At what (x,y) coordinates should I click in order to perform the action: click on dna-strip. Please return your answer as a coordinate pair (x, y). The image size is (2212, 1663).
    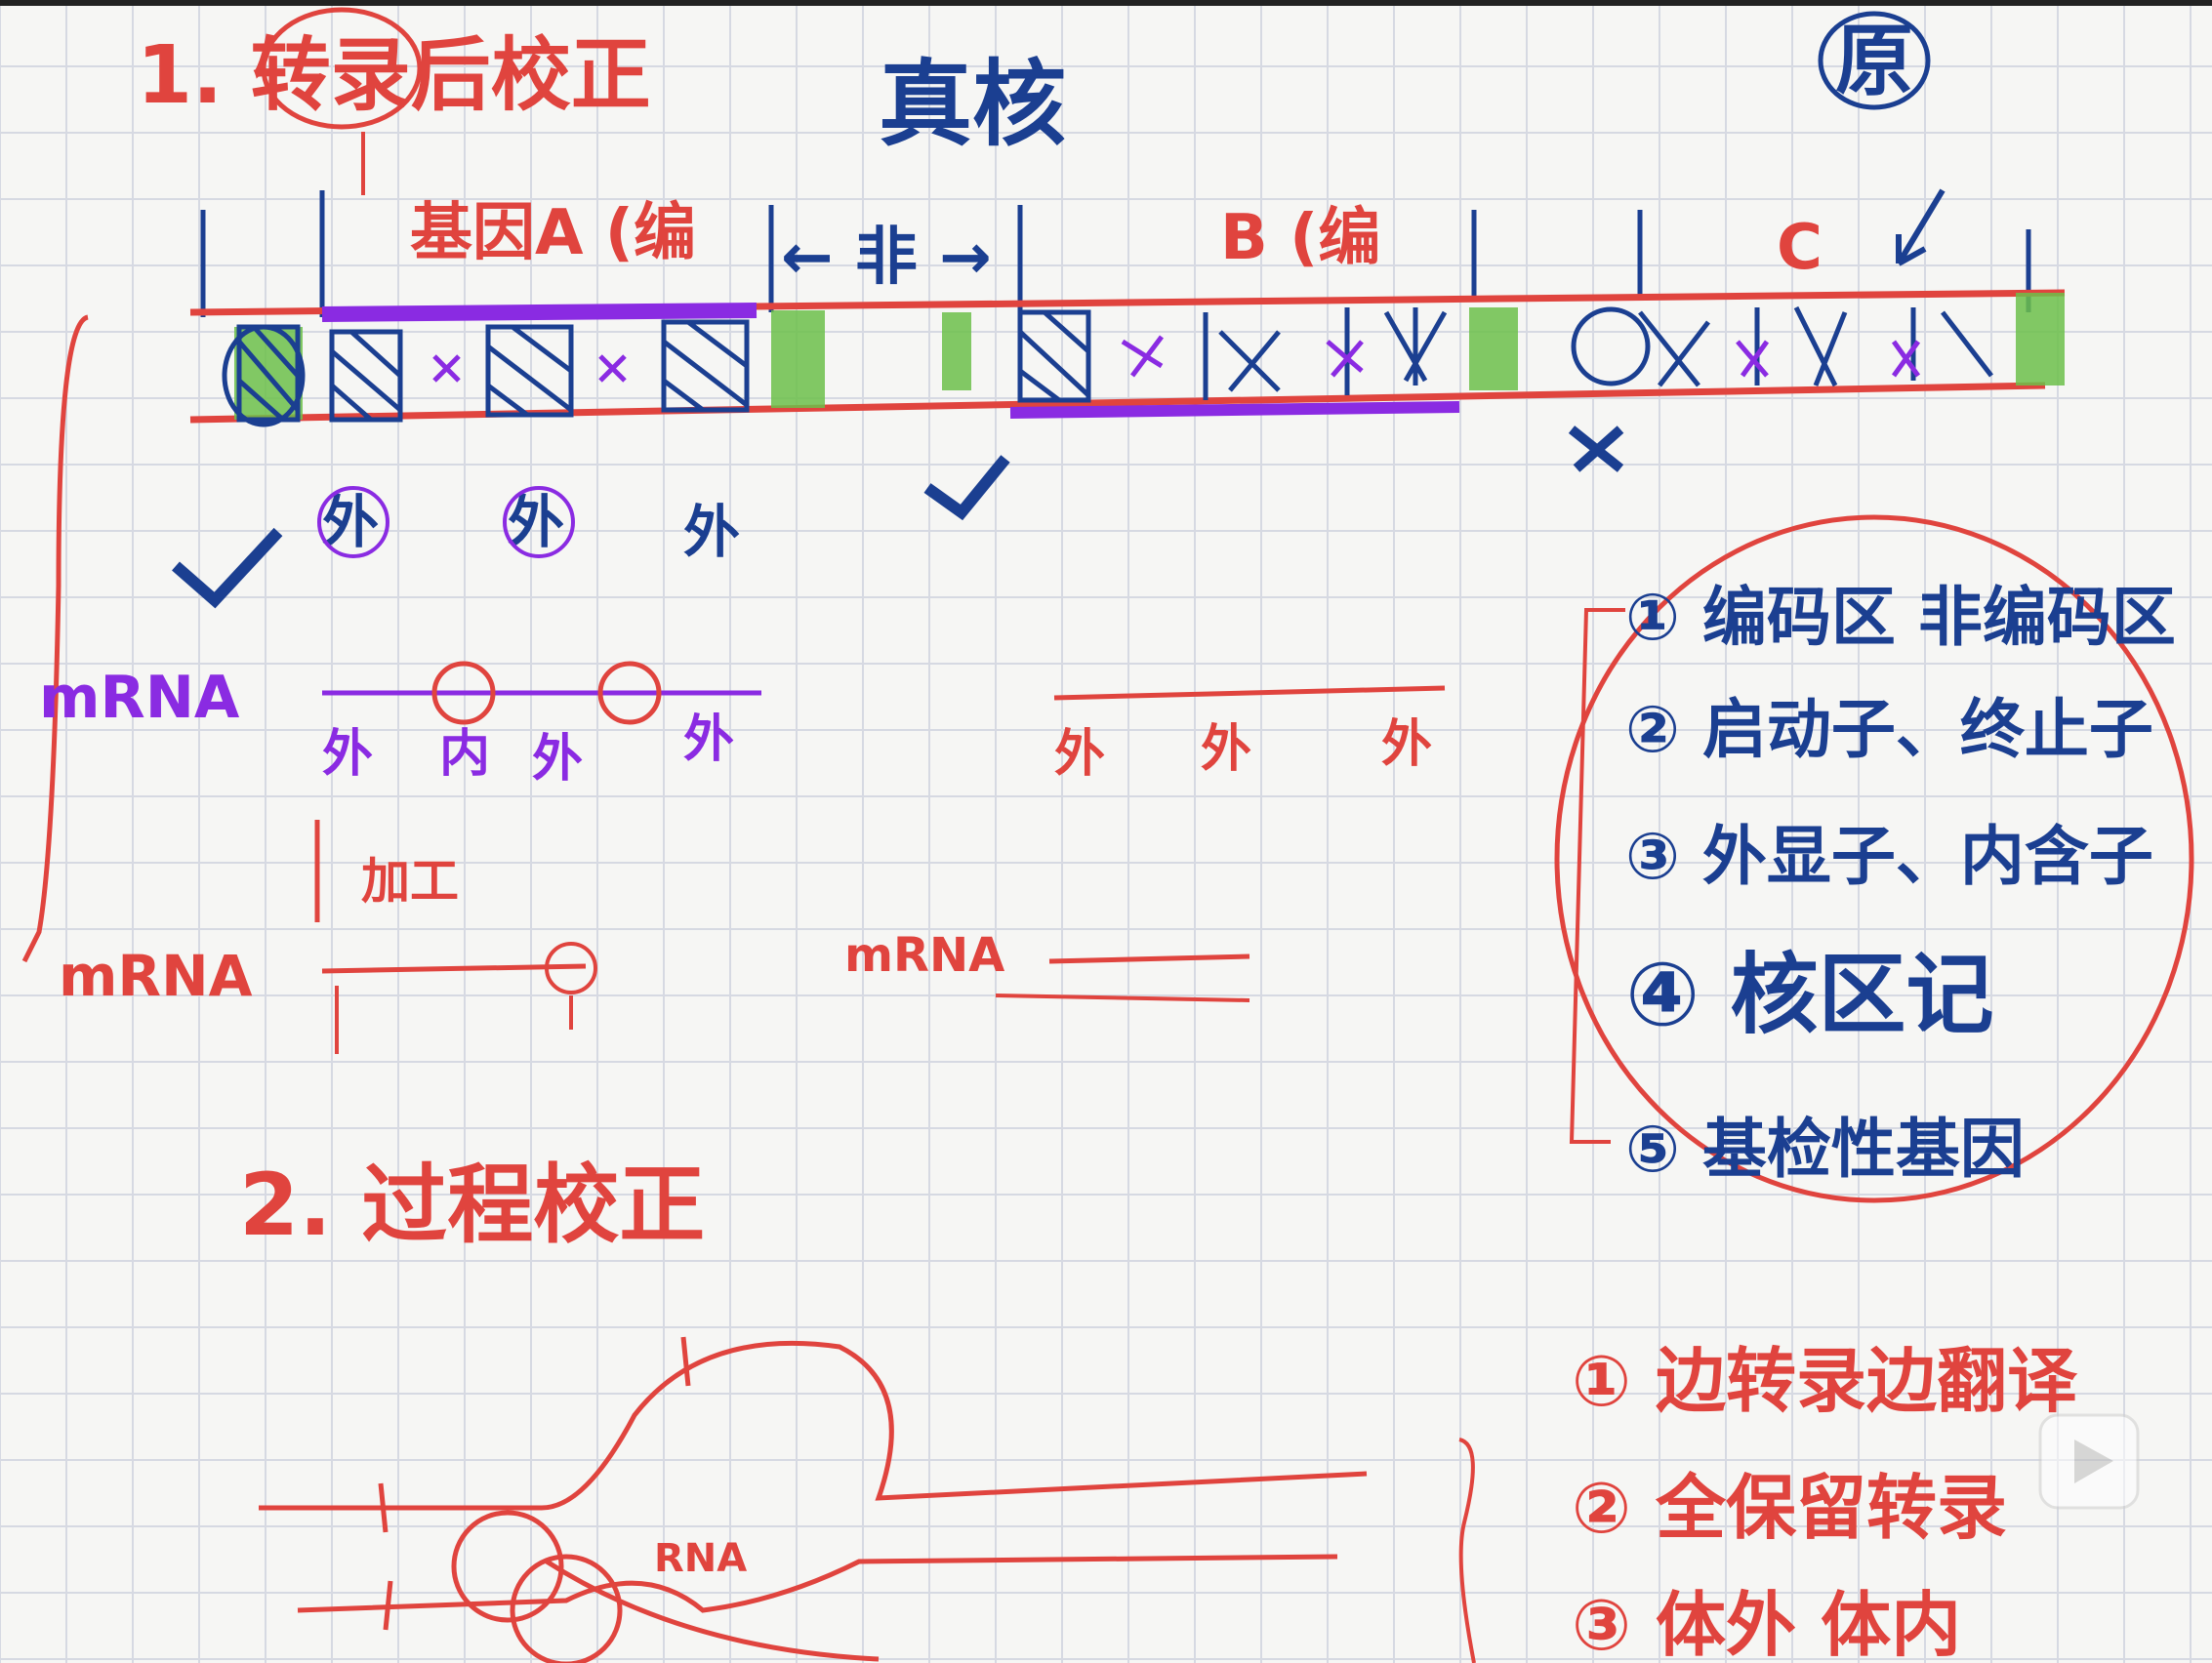
    Looking at the image, I should click on (1127, 356).